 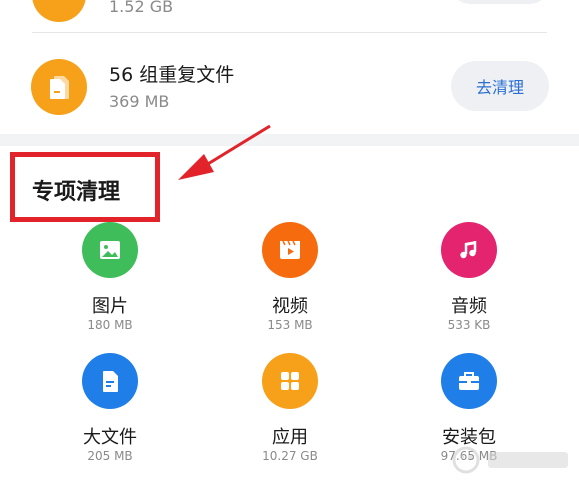 What do you see at coordinates (500, 2) in the screenshot?
I see `partial-clean-button` at bounding box center [500, 2].